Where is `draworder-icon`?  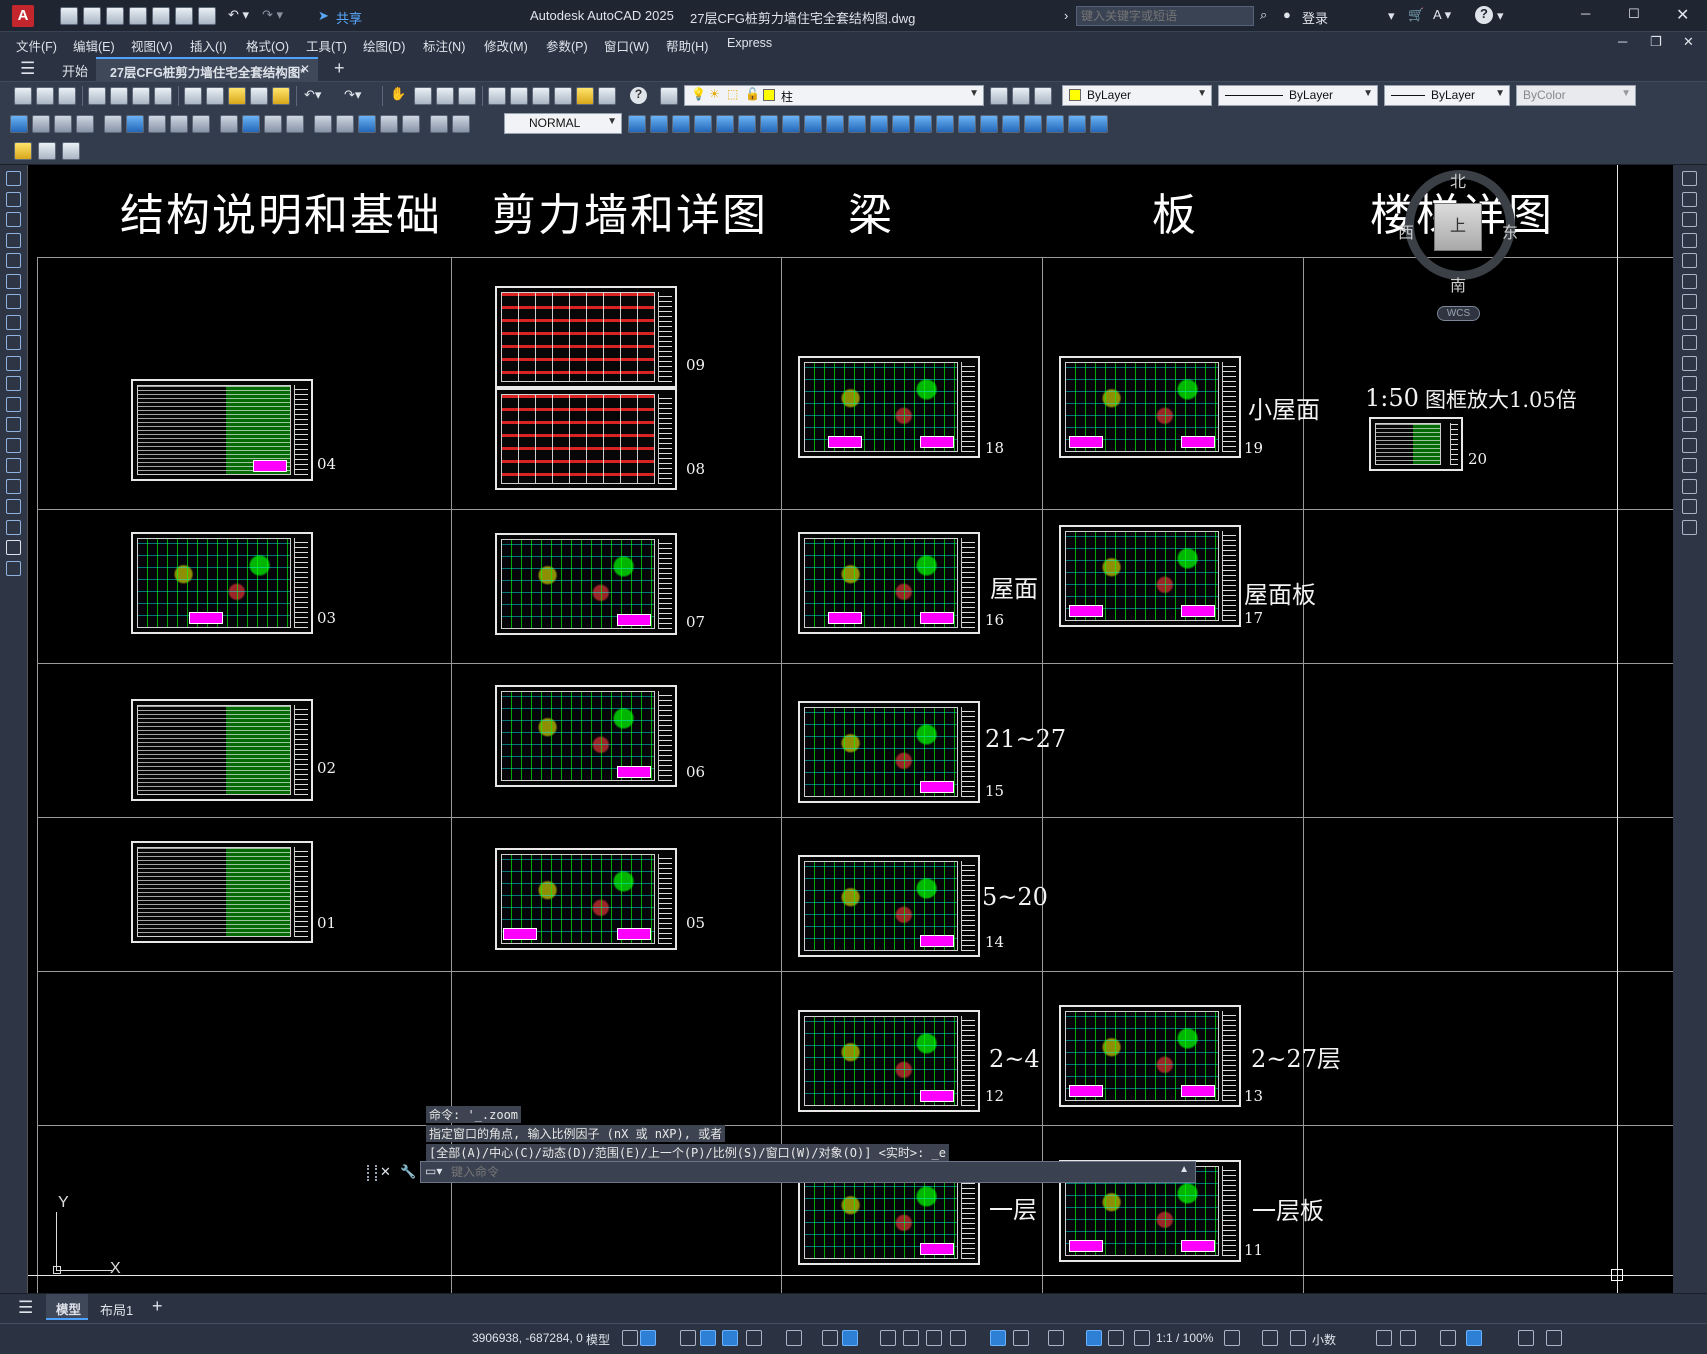 draworder-icon is located at coordinates (1033, 124).